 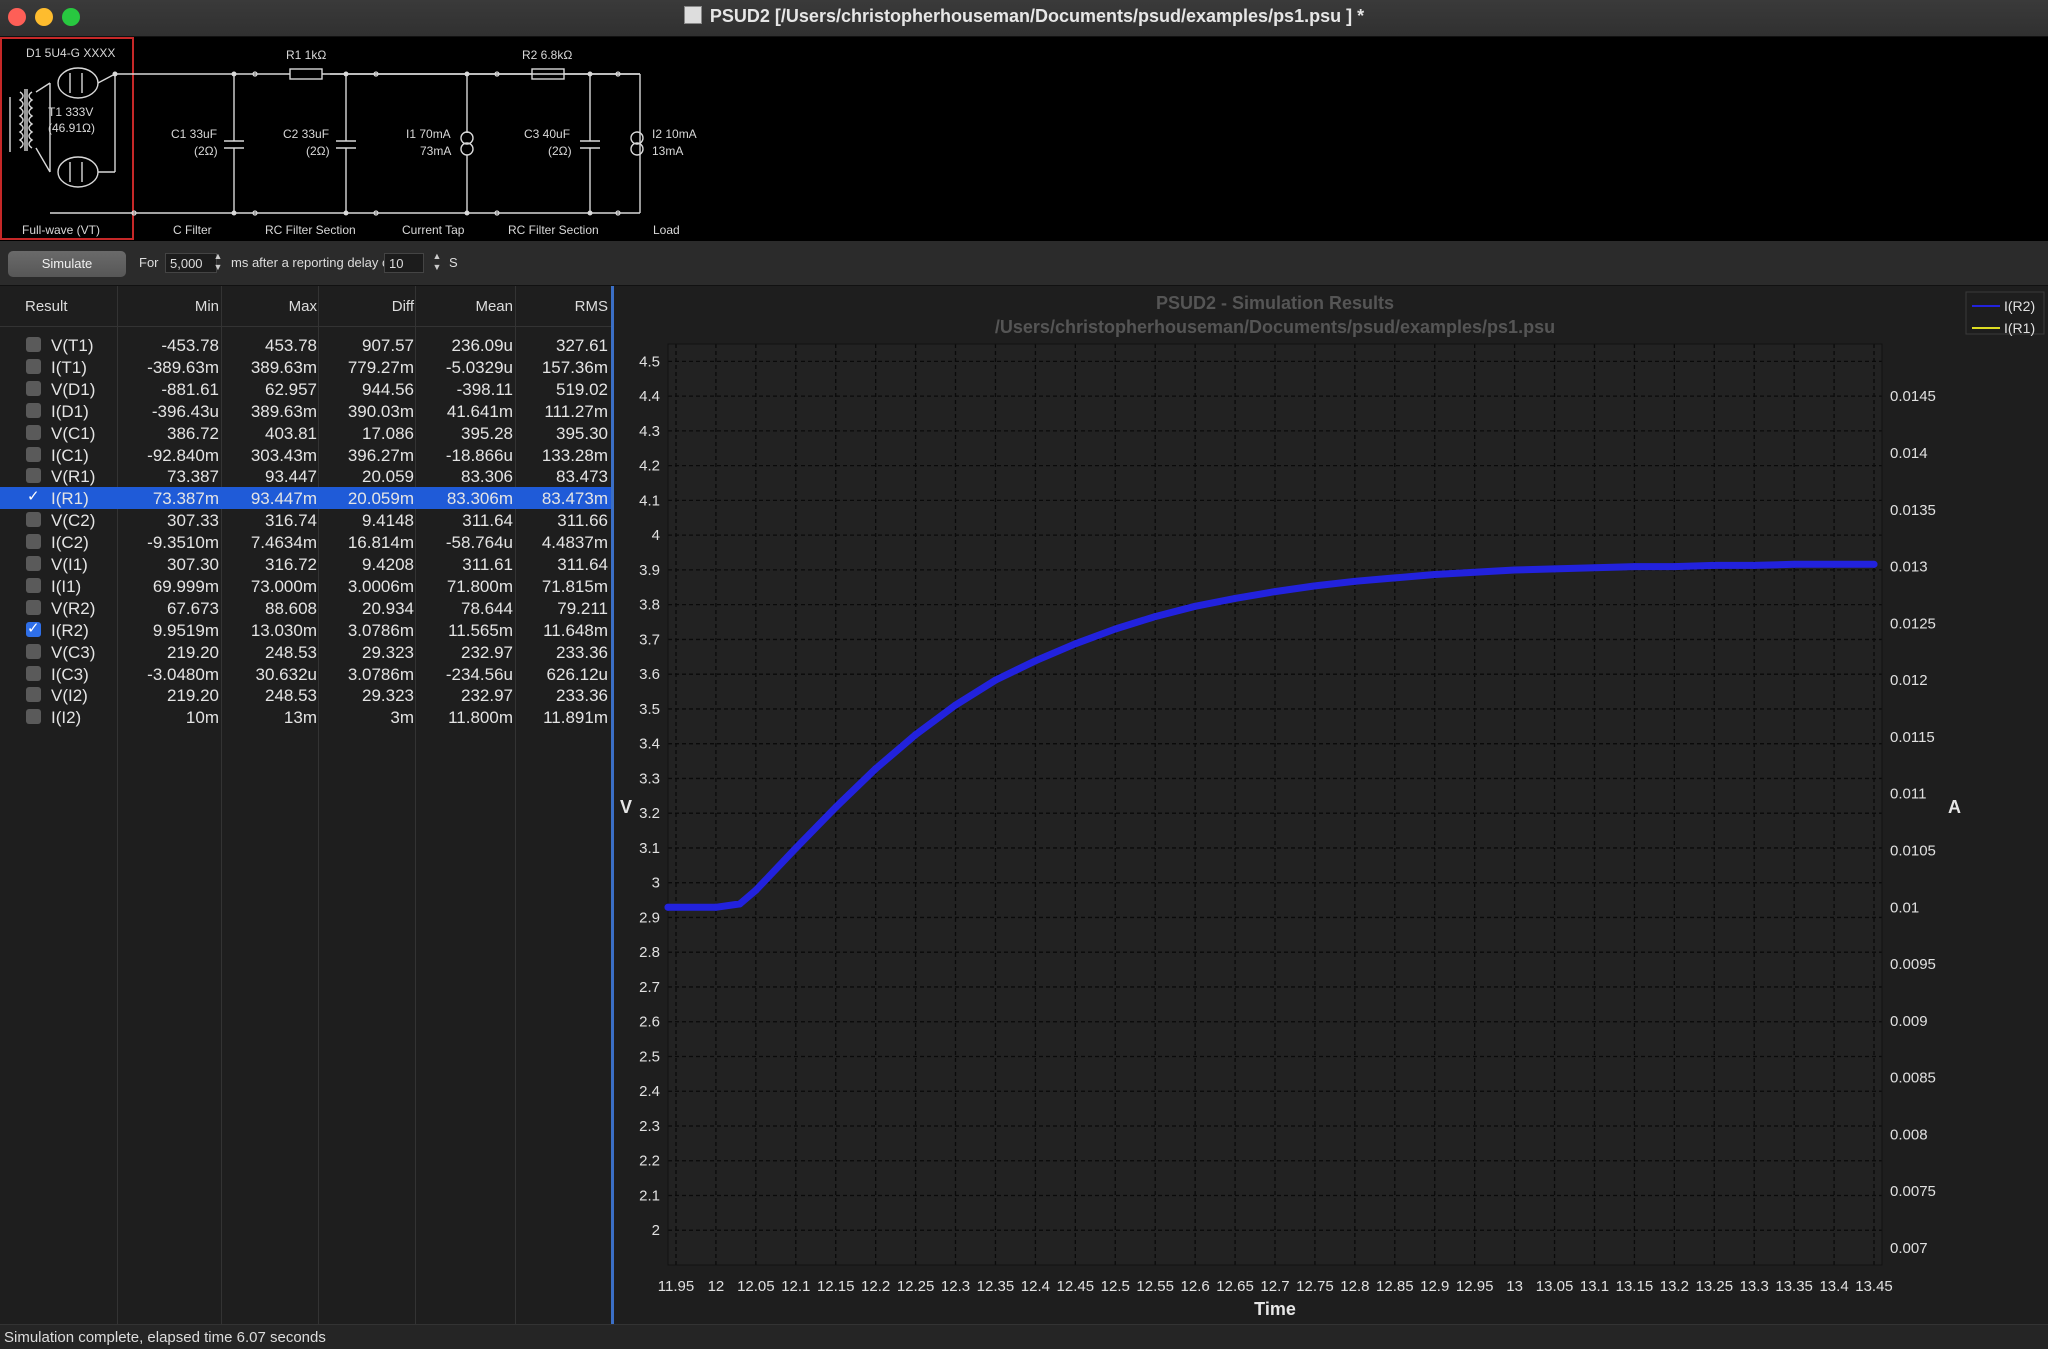 What do you see at coordinates (2019, 328) in the screenshot?
I see `legend-entry: I(R1)` at bounding box center [2019, 328].